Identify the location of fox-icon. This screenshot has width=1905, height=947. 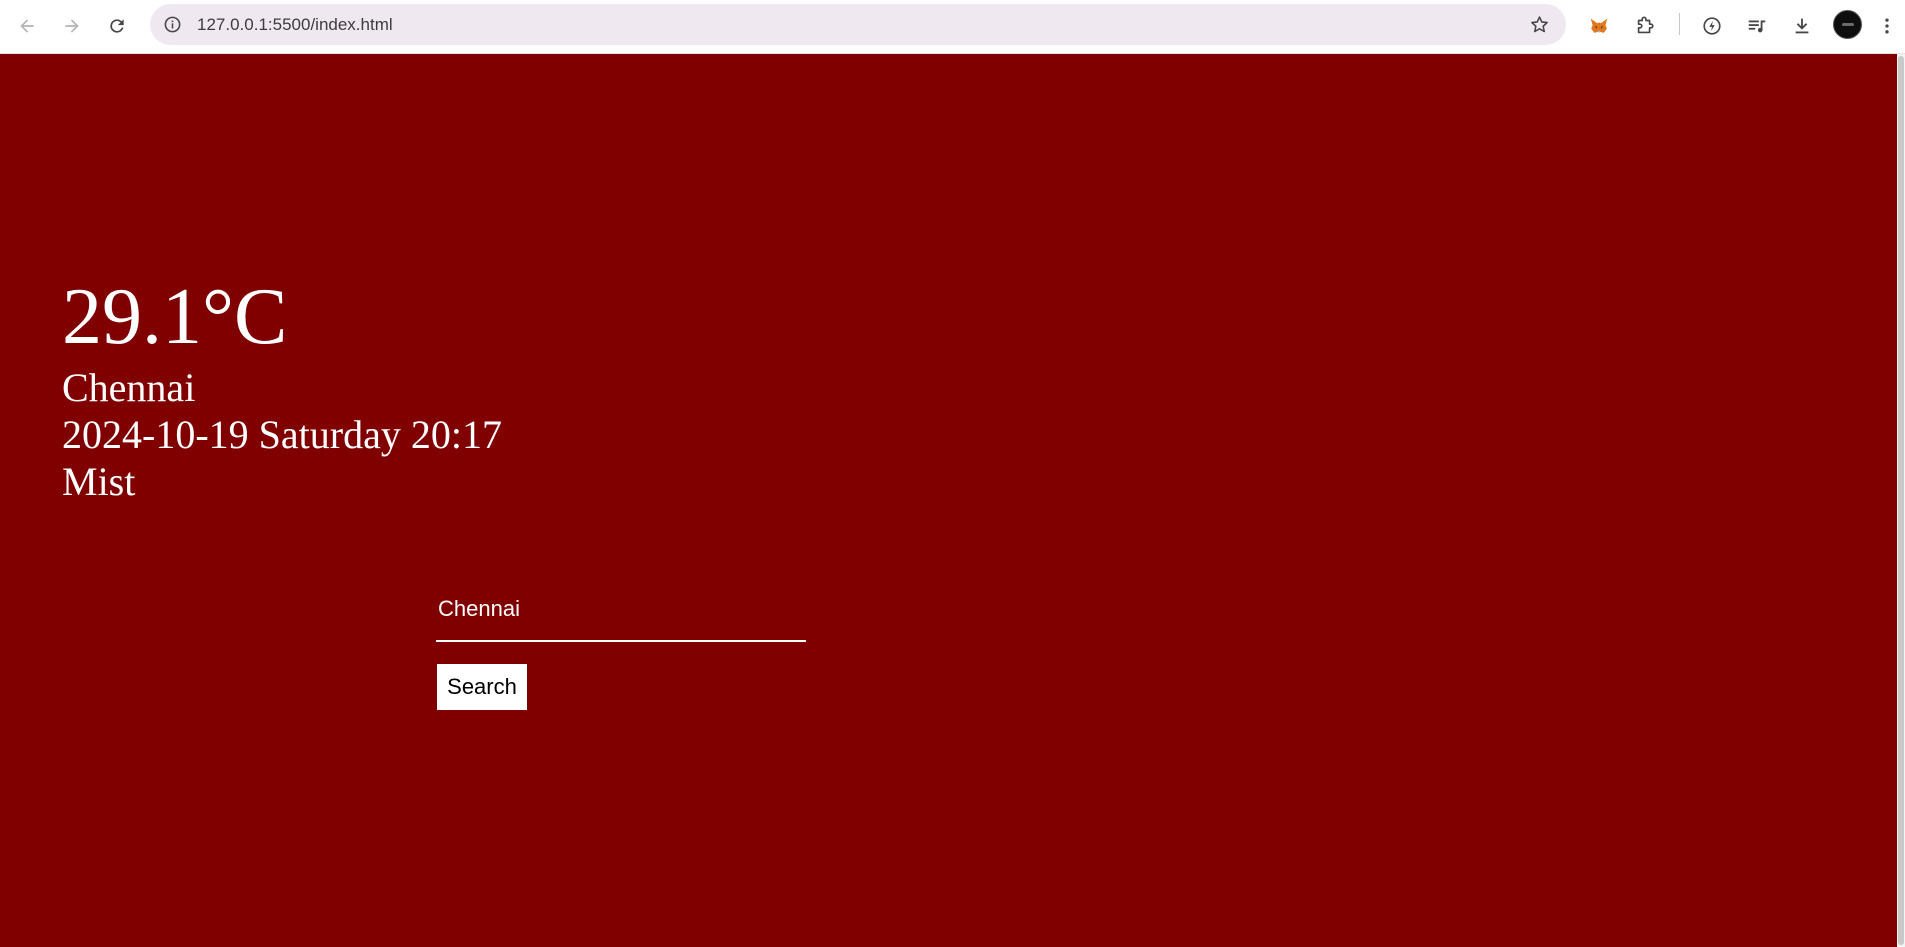
(1599, 25).